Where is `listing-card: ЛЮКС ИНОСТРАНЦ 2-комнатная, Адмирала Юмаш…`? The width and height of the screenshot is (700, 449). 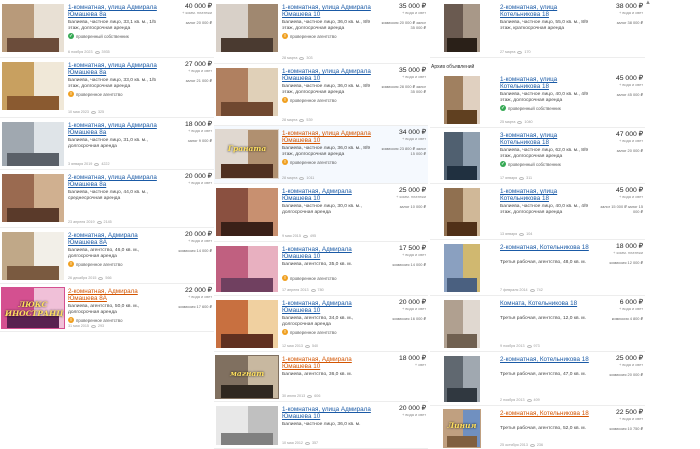 listing-card: ЛЮКС ИНОСТРАНЦ 2-комнатная, Адмирала Юмаш… is located at coordinates (107, 308).